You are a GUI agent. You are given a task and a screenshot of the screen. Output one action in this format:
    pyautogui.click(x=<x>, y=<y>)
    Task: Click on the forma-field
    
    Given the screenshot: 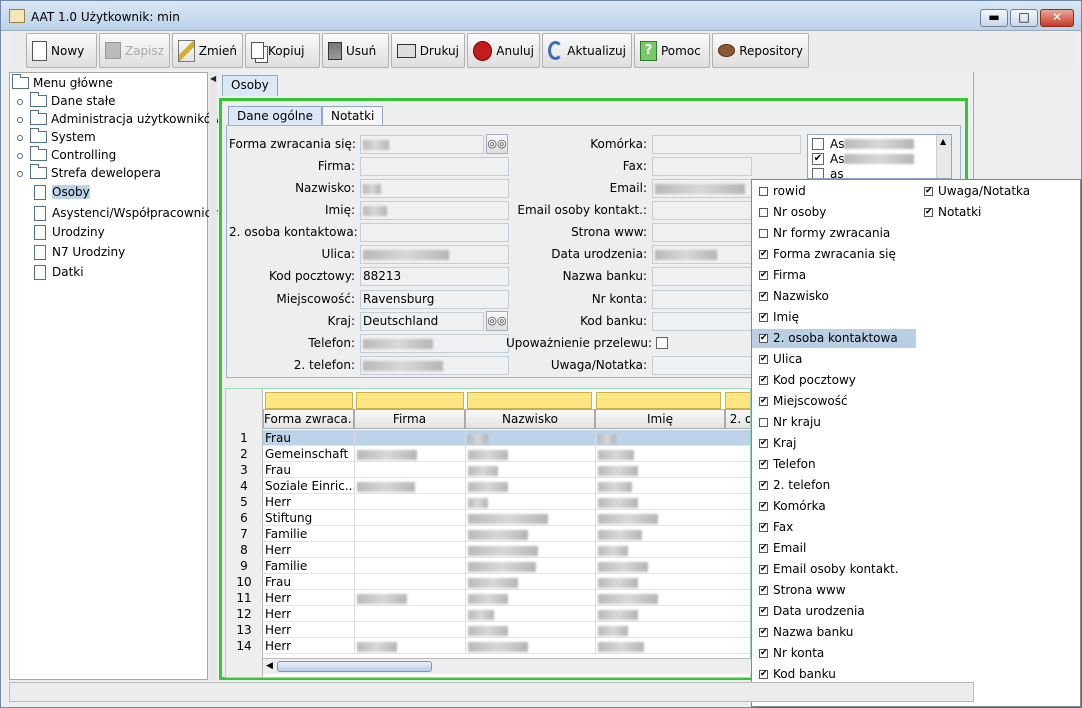 What is the action you would take?
    pyautogui.click(x=422, y=144)
    